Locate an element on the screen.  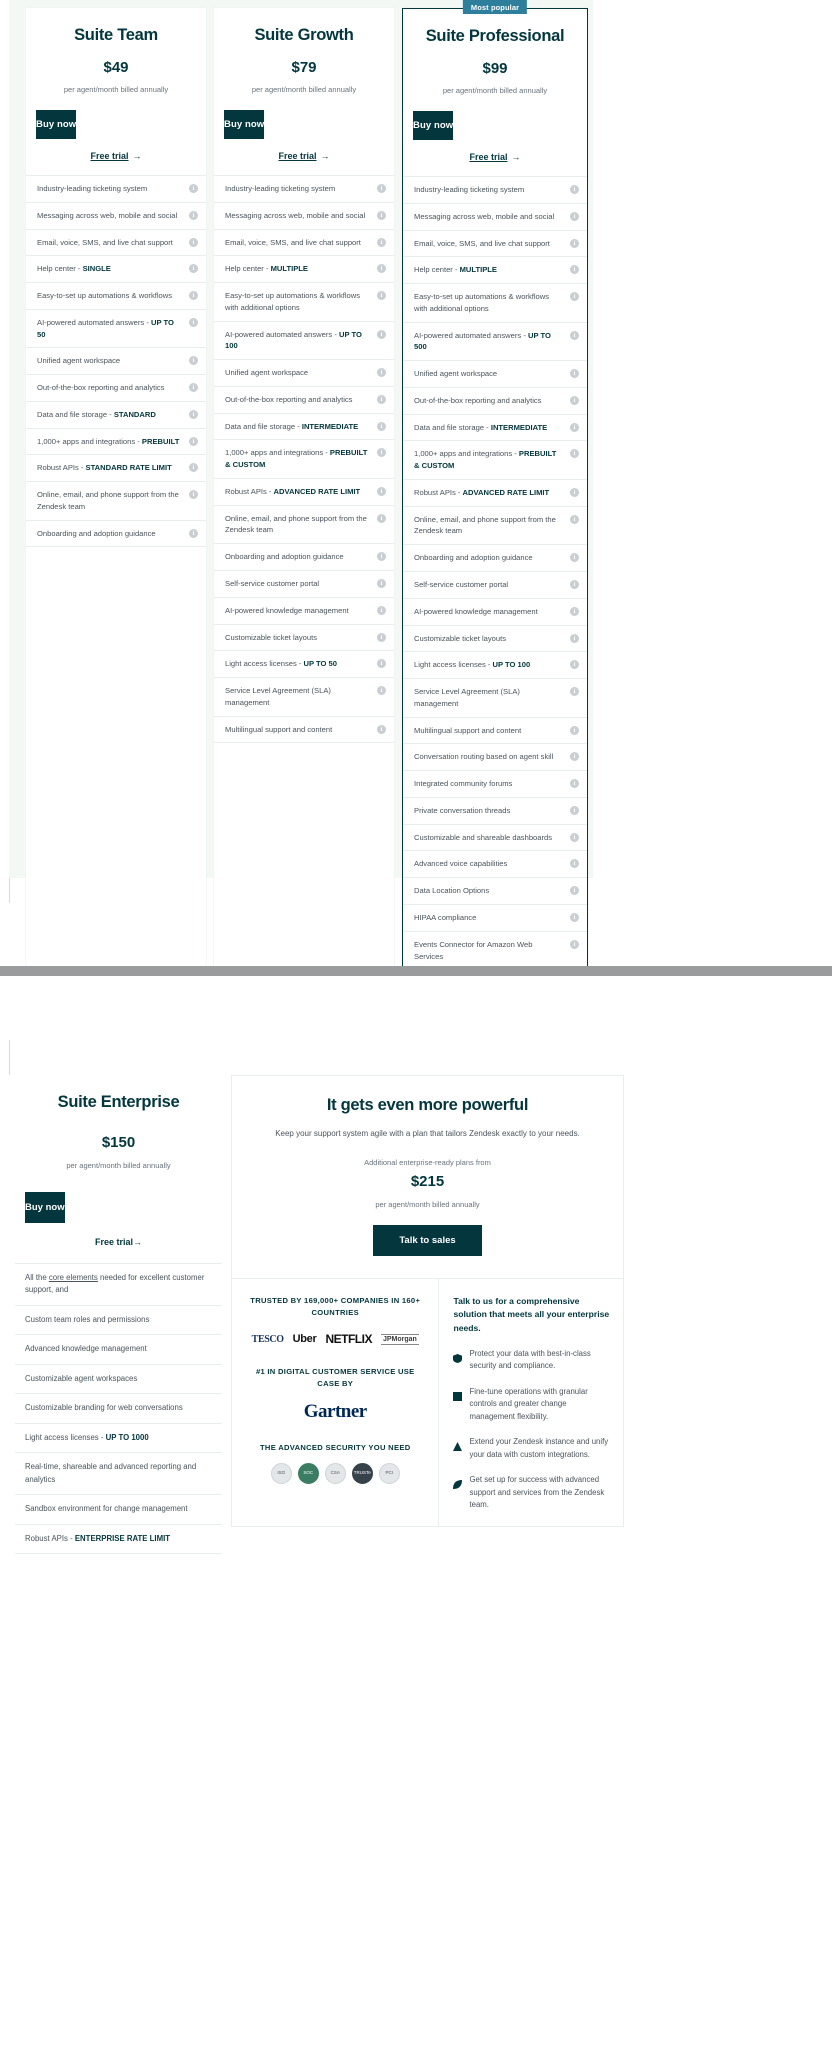
plan-name: Suite Team is located at coordinates (116, 35).